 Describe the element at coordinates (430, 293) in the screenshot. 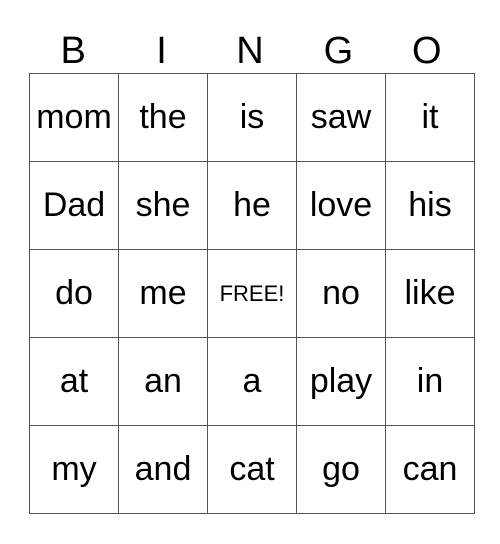

I see `bingo-cell: like` at that location.